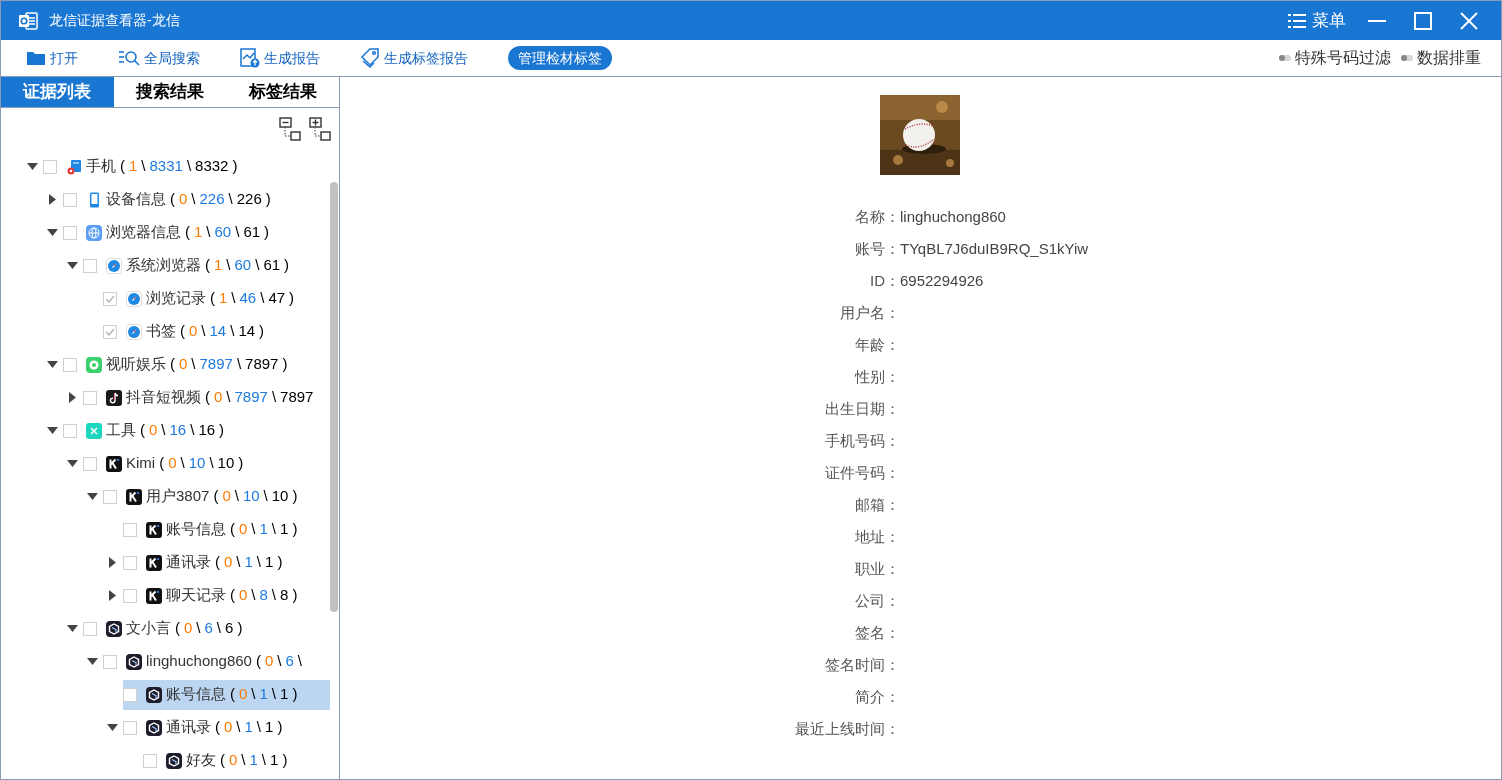 The image size is (1502, 780). What do you see at coordinates (184, 628) in the screenshot?
I see `tree-item-label: 文小言 ( 0 \ 6 \ 6 )` at bounding box center [184, 628].